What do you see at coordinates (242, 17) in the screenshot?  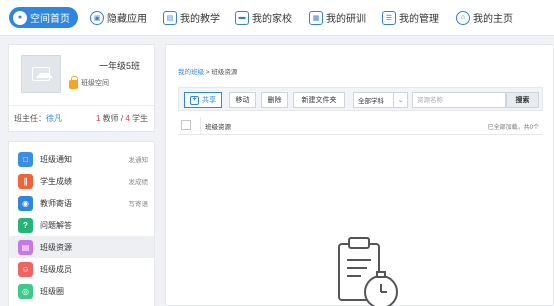 I see `home-school-icon: ▬` at bounding box center [242, 17].